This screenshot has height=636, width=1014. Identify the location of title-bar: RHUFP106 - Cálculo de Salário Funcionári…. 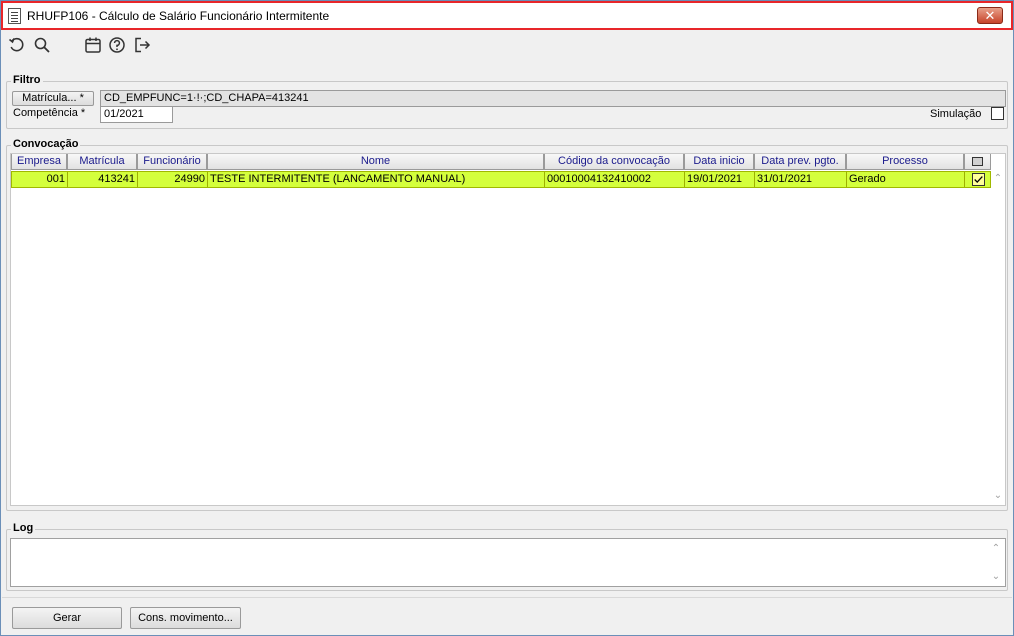
(507, 15).